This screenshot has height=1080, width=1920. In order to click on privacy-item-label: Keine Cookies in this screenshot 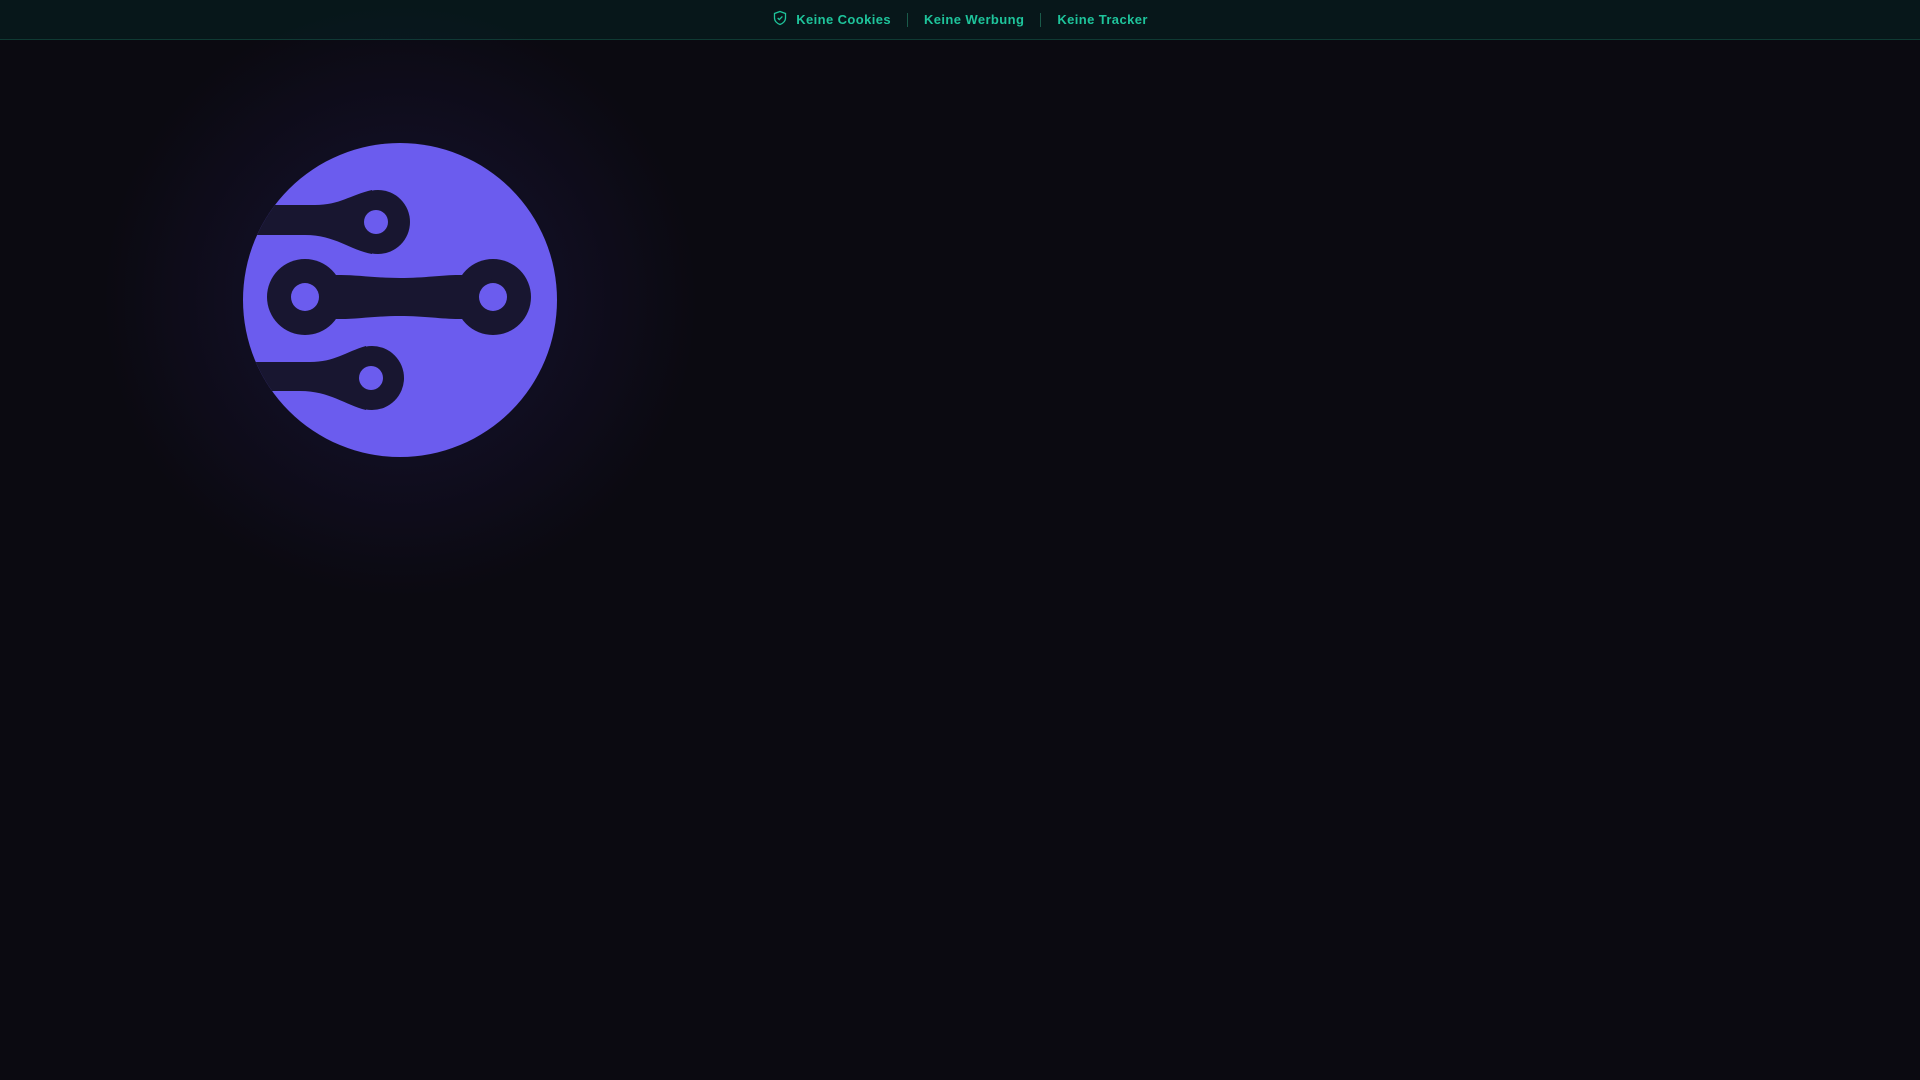, I will do `click(843, 19)`.